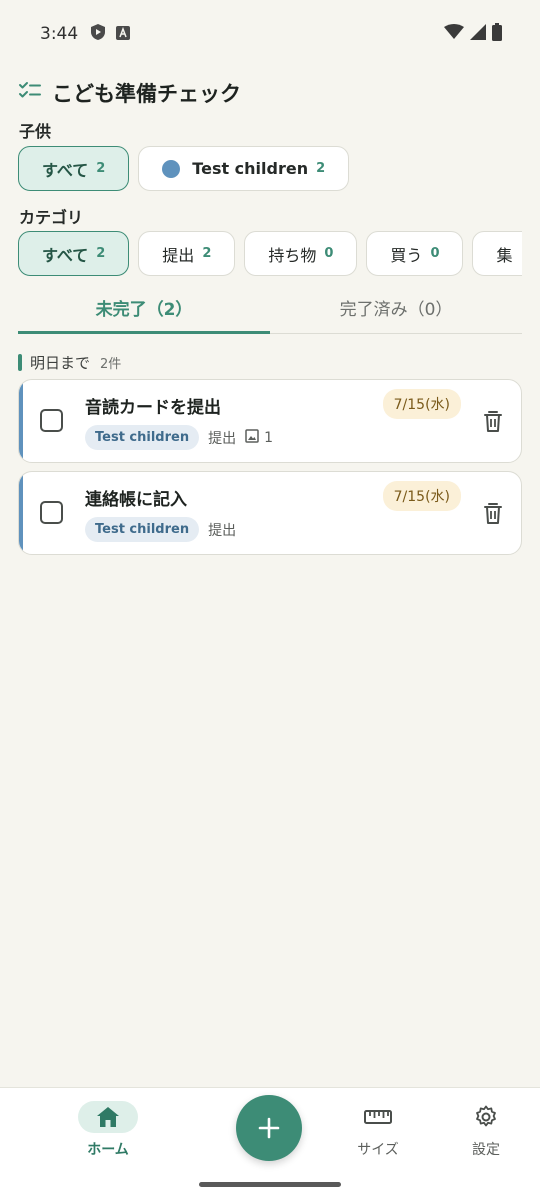  What do you see at coordinates (153, 408) in the screenshot?
I see `task-title: 音読カードを提出` at bounding box center [153, 408].